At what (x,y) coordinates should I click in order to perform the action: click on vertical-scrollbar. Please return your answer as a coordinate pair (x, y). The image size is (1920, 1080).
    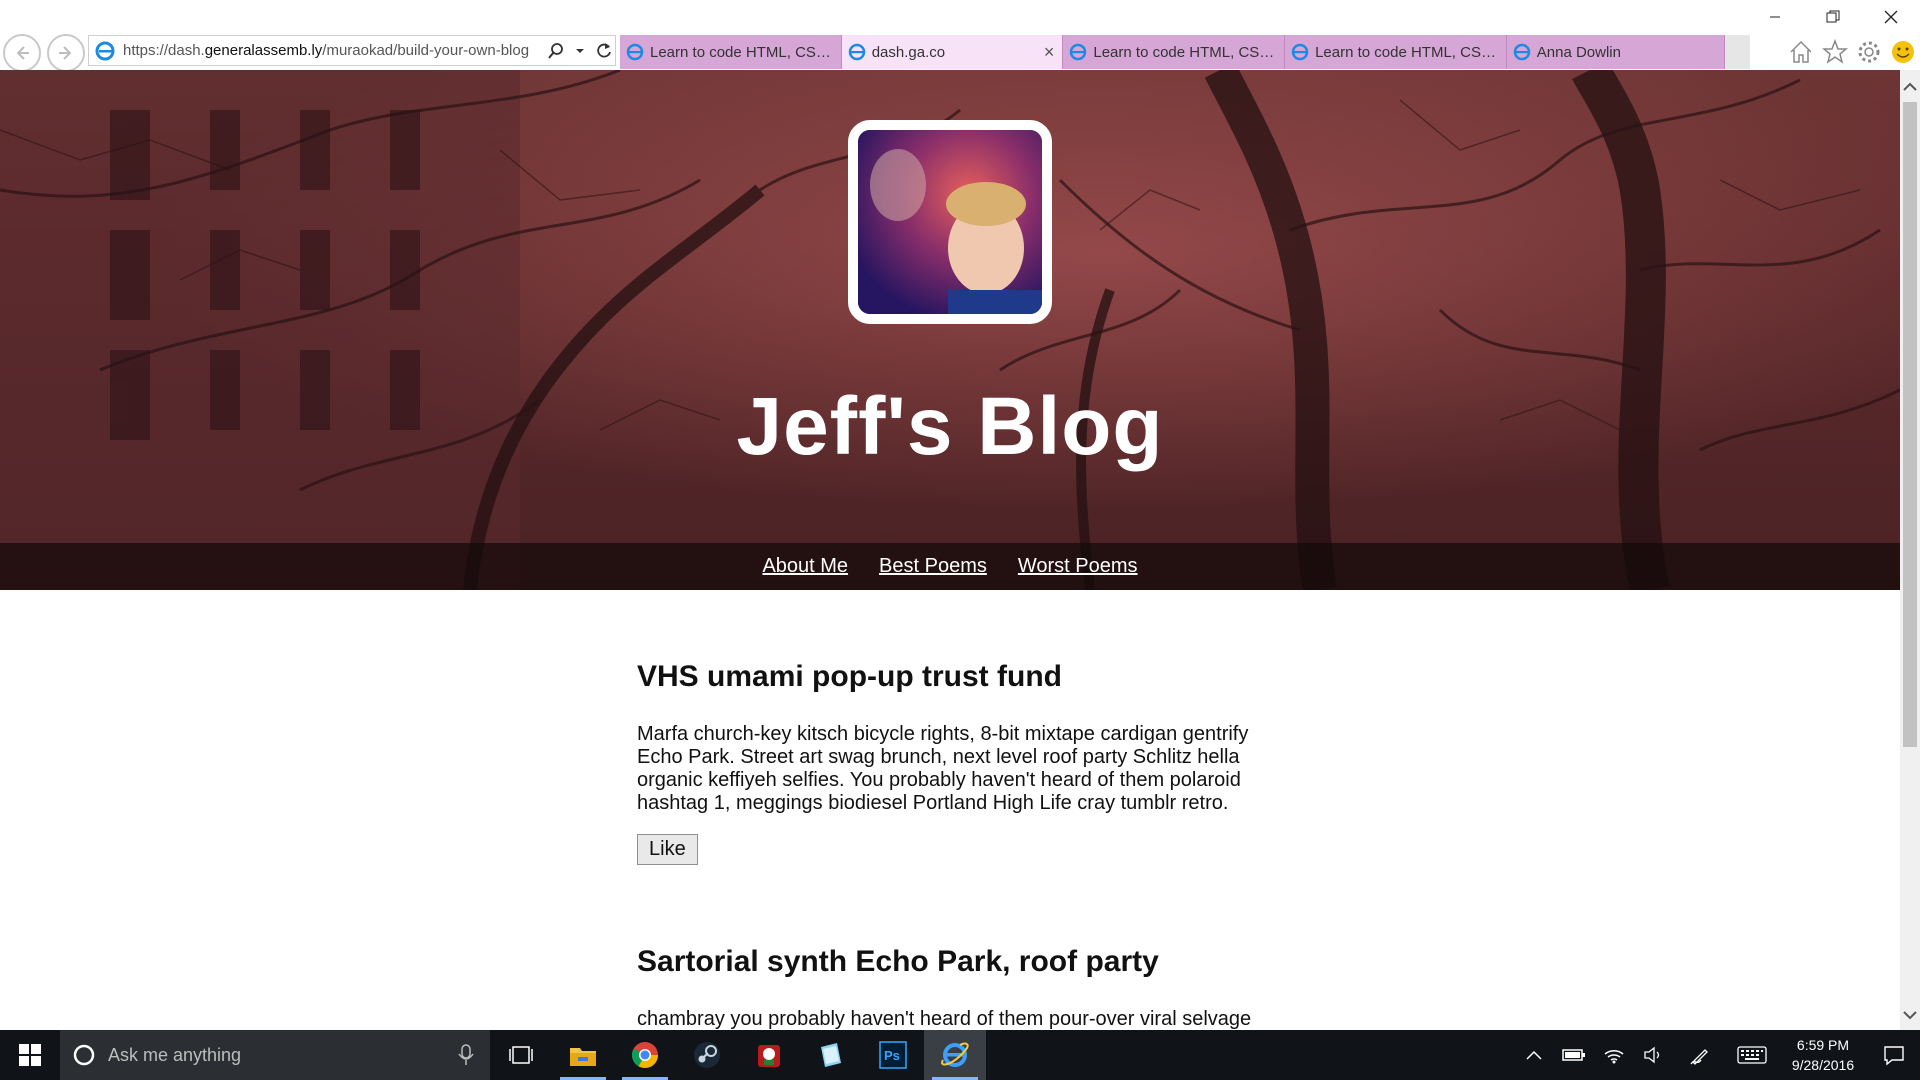
    Looking at the image, I should click on (1910, 550).